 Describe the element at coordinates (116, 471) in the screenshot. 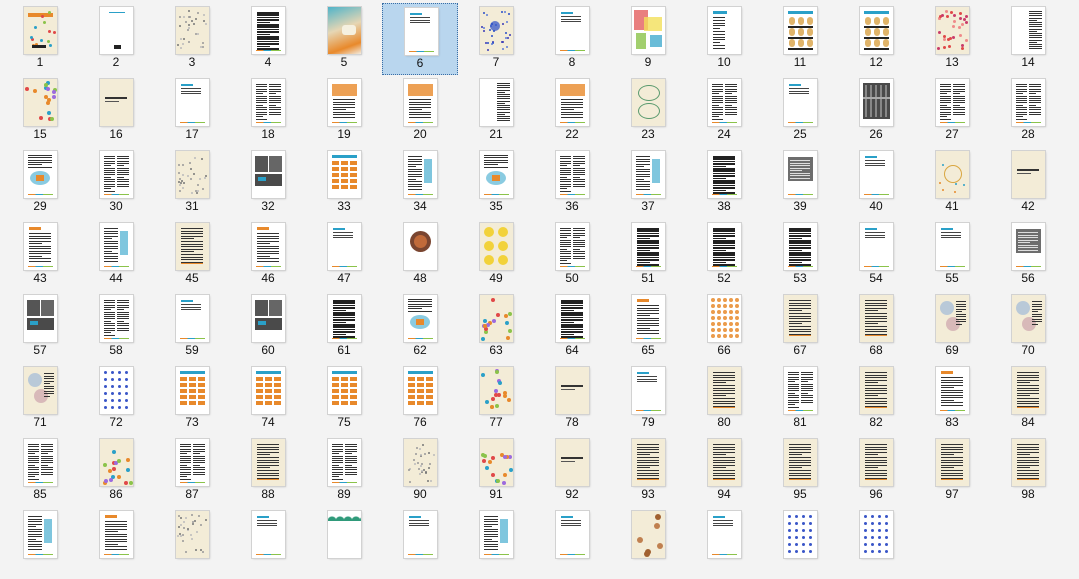

I see `page-thumbnail: 86` at that location.